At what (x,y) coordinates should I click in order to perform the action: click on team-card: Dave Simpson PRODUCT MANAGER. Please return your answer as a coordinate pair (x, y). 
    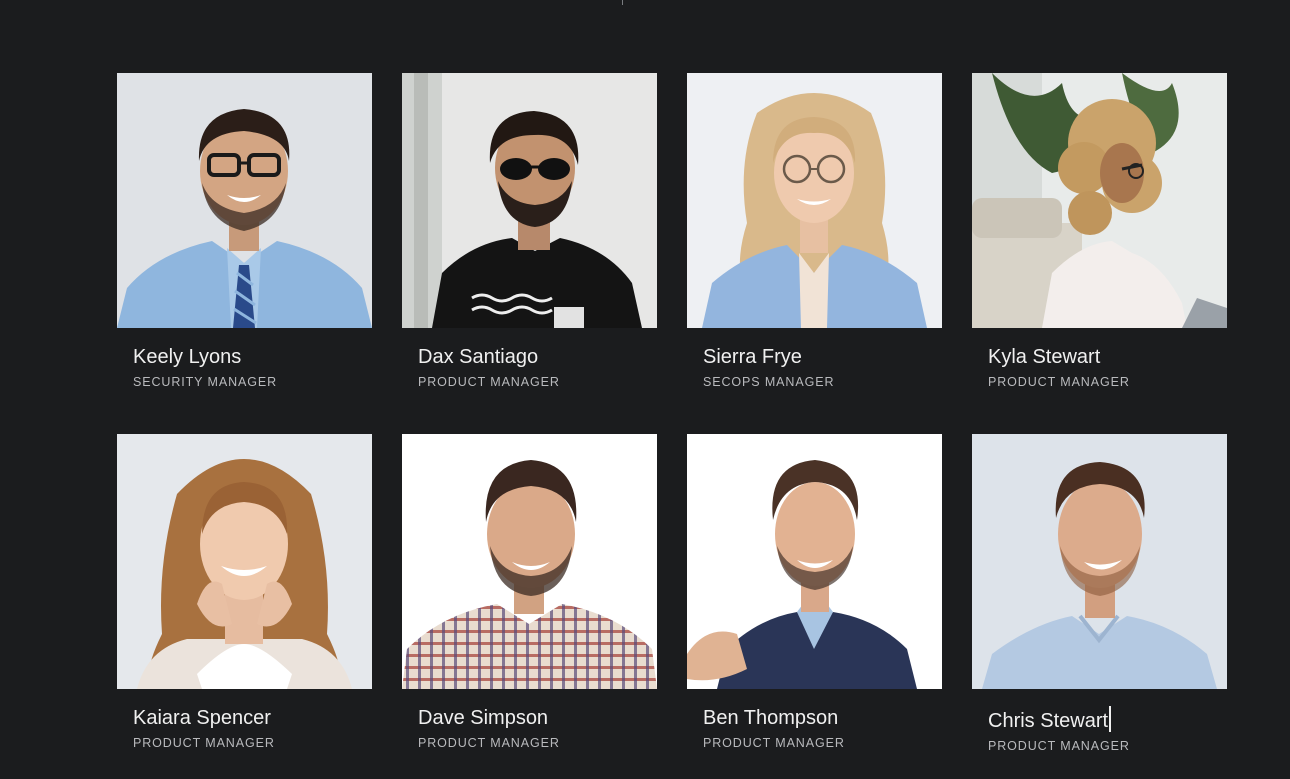
    Looking at the image, I should click on (529, 606).